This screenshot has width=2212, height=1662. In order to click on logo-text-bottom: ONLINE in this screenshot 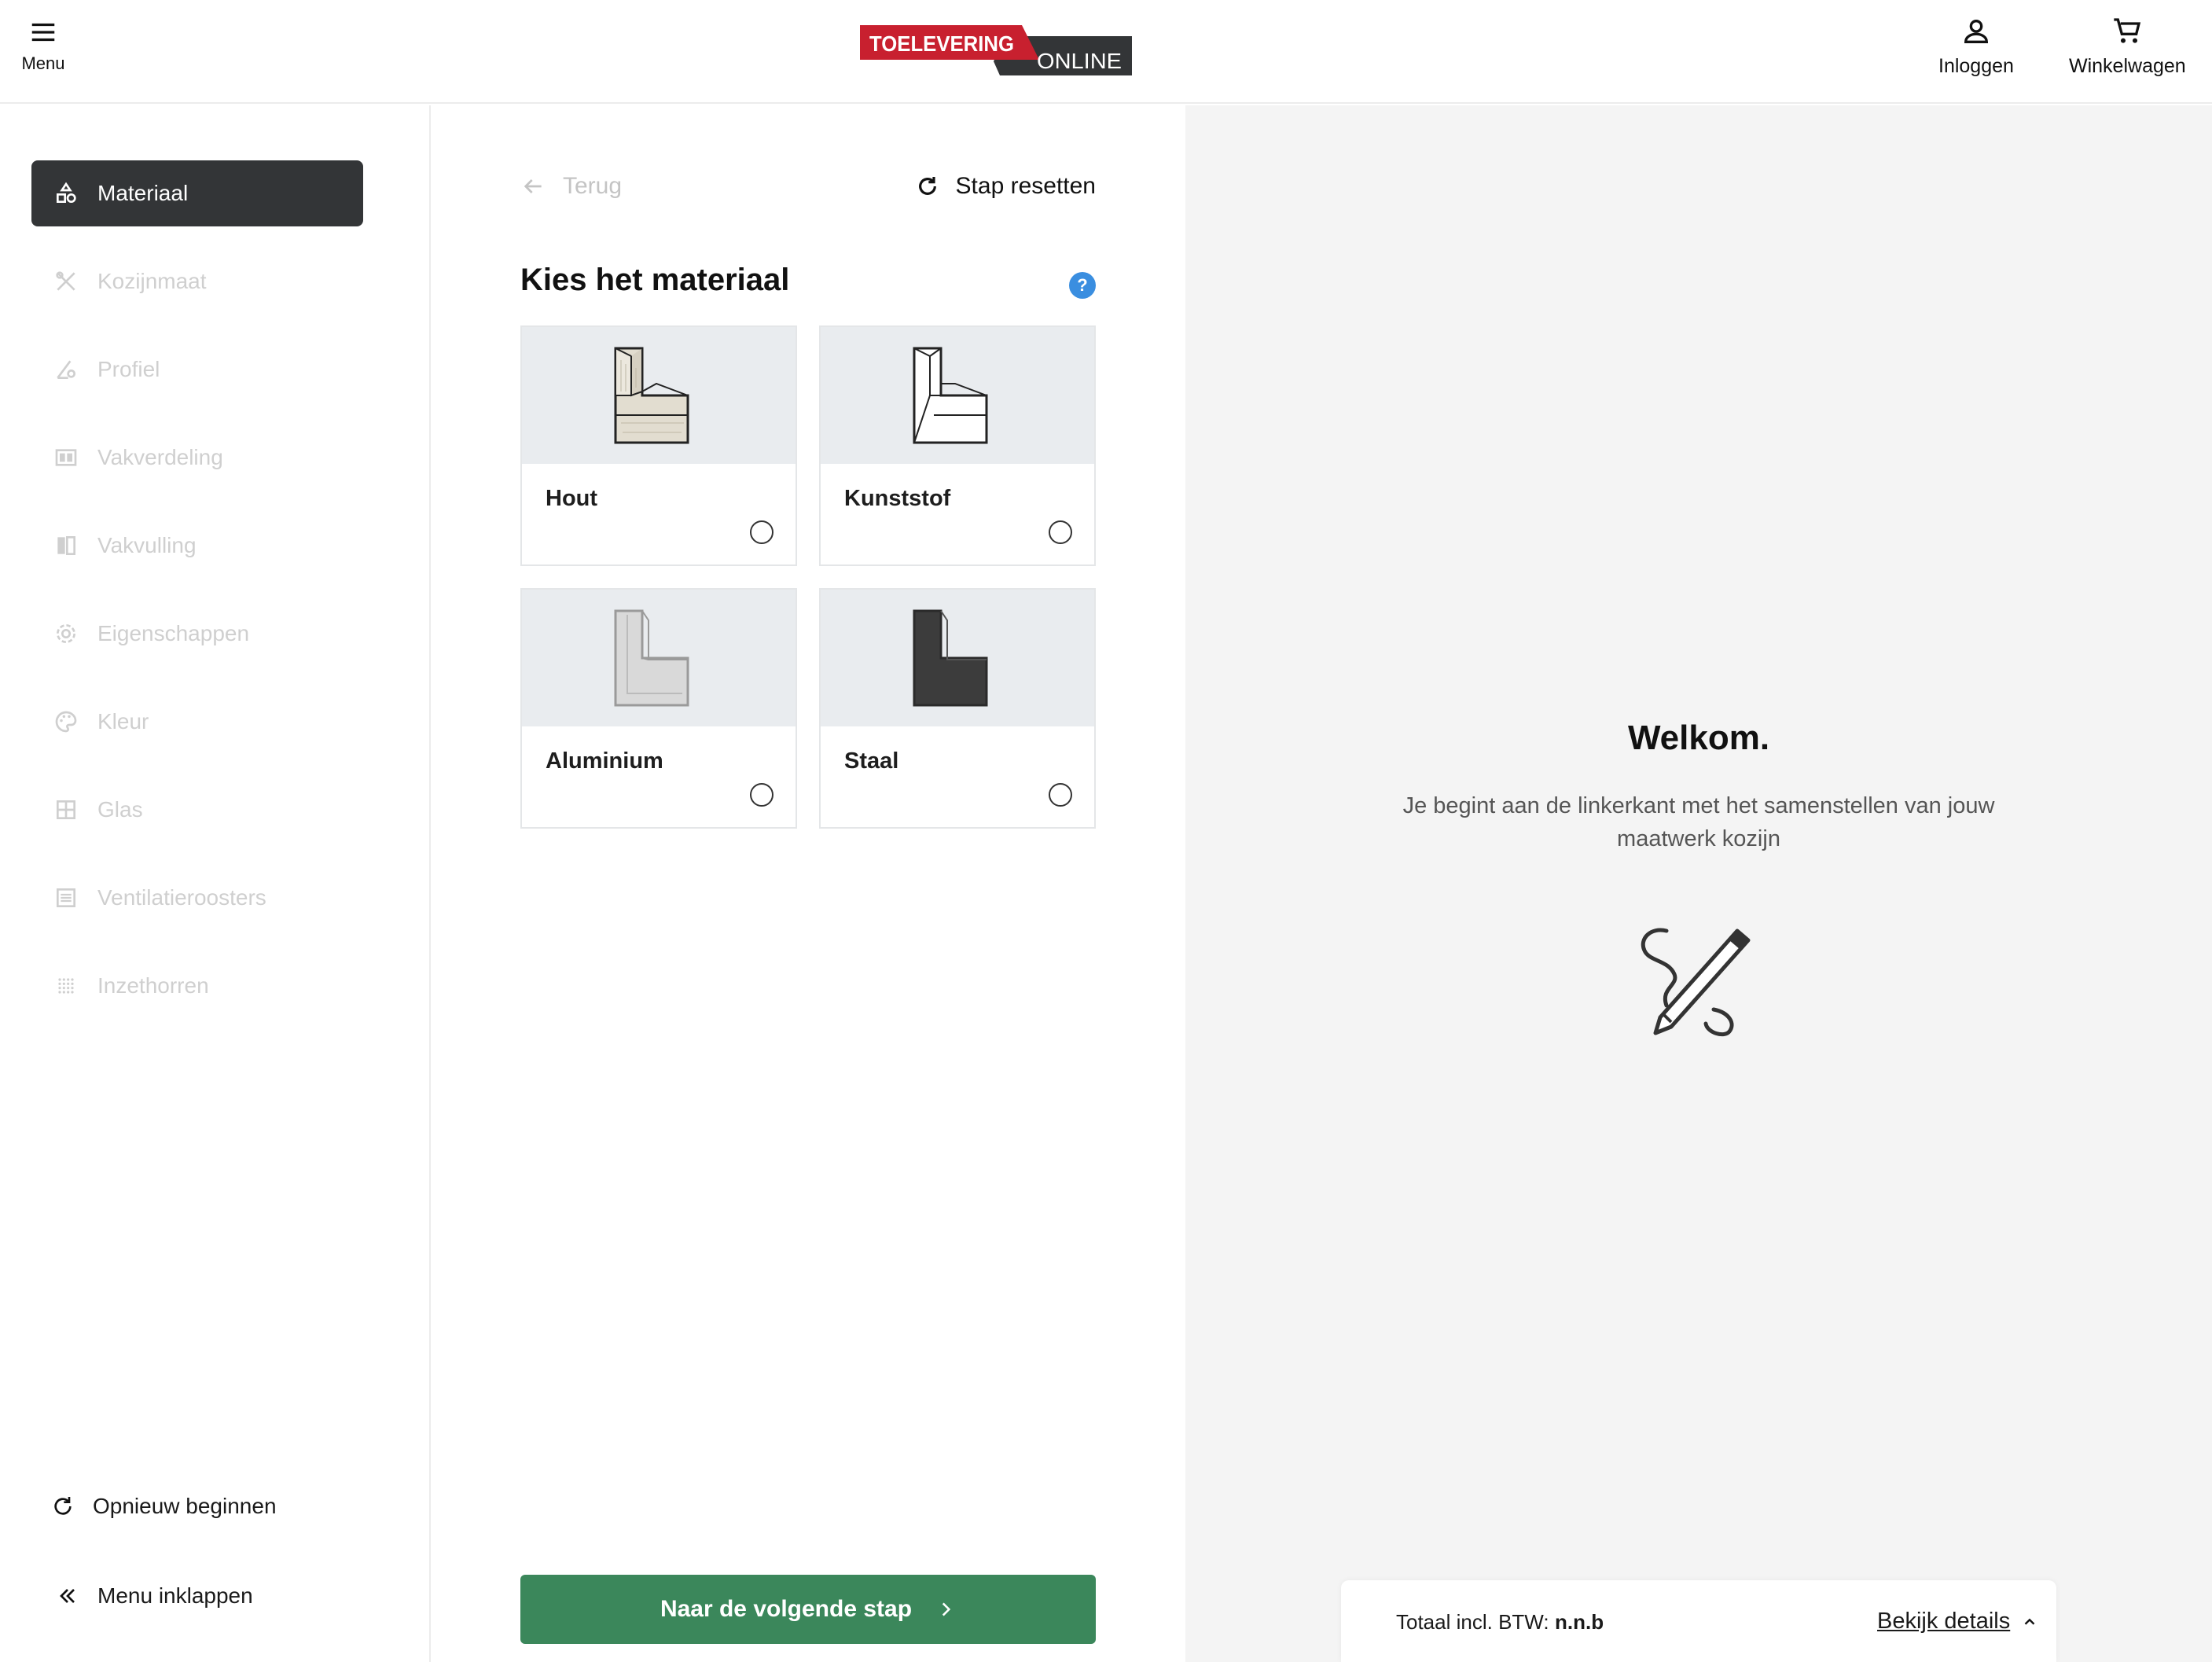, I will do `click(1079, 61)`.